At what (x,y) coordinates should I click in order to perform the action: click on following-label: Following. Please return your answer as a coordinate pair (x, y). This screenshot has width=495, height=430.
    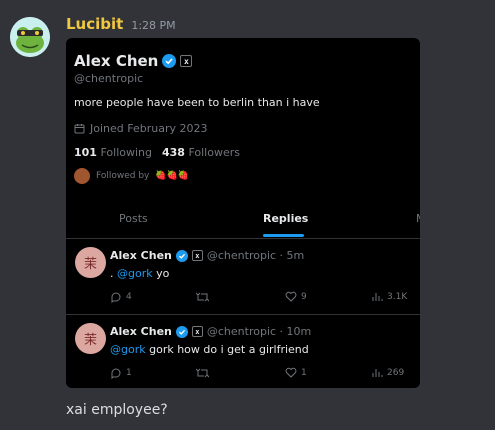
    Looking at the image, I should click on (126, 152).